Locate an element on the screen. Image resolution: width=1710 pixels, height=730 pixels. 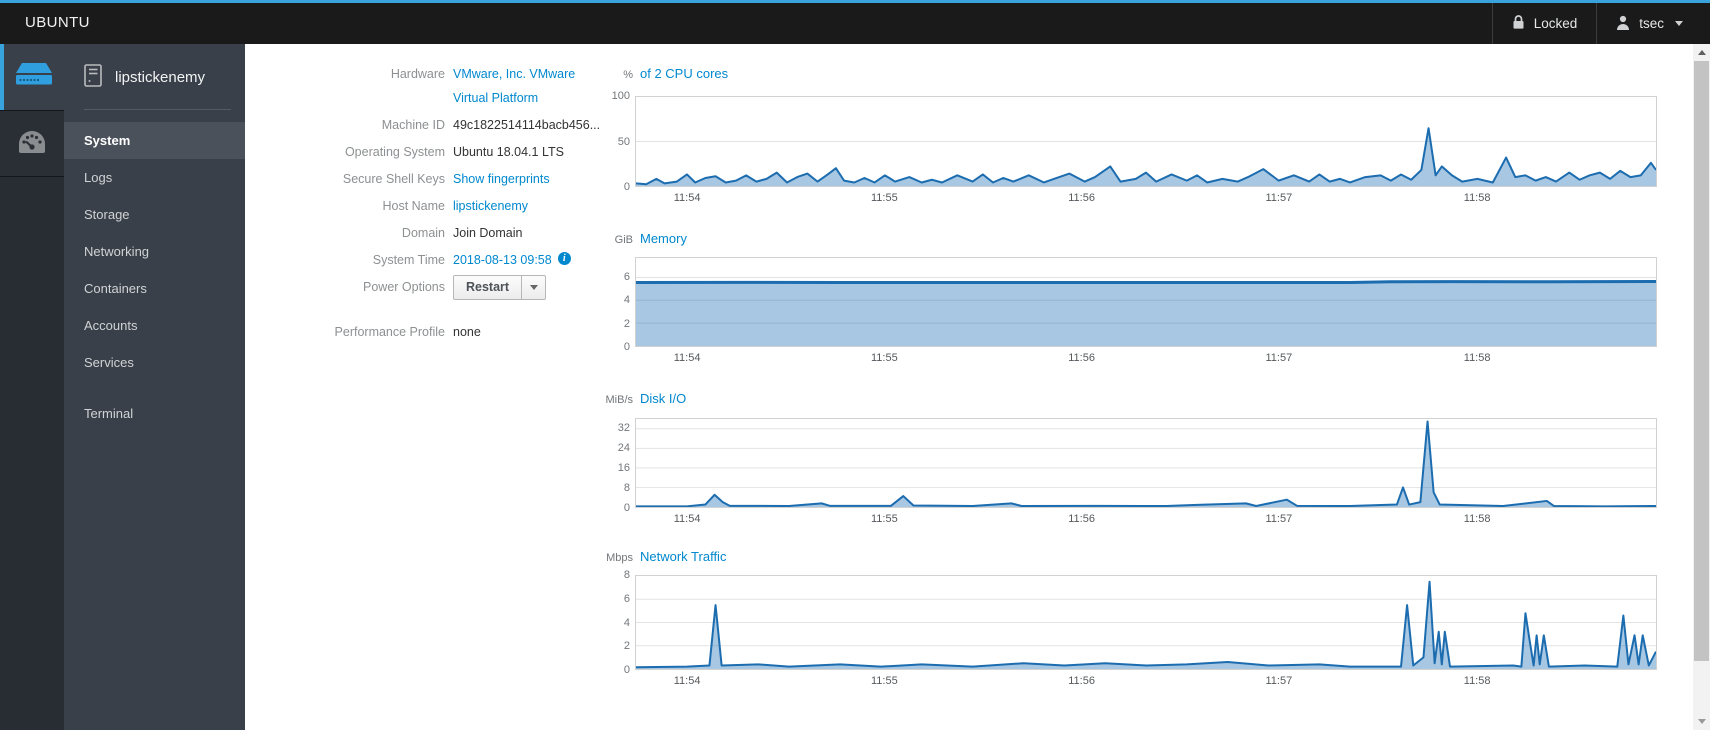
sidebar-item-logs: Logs is located at coordinates (154, 177).